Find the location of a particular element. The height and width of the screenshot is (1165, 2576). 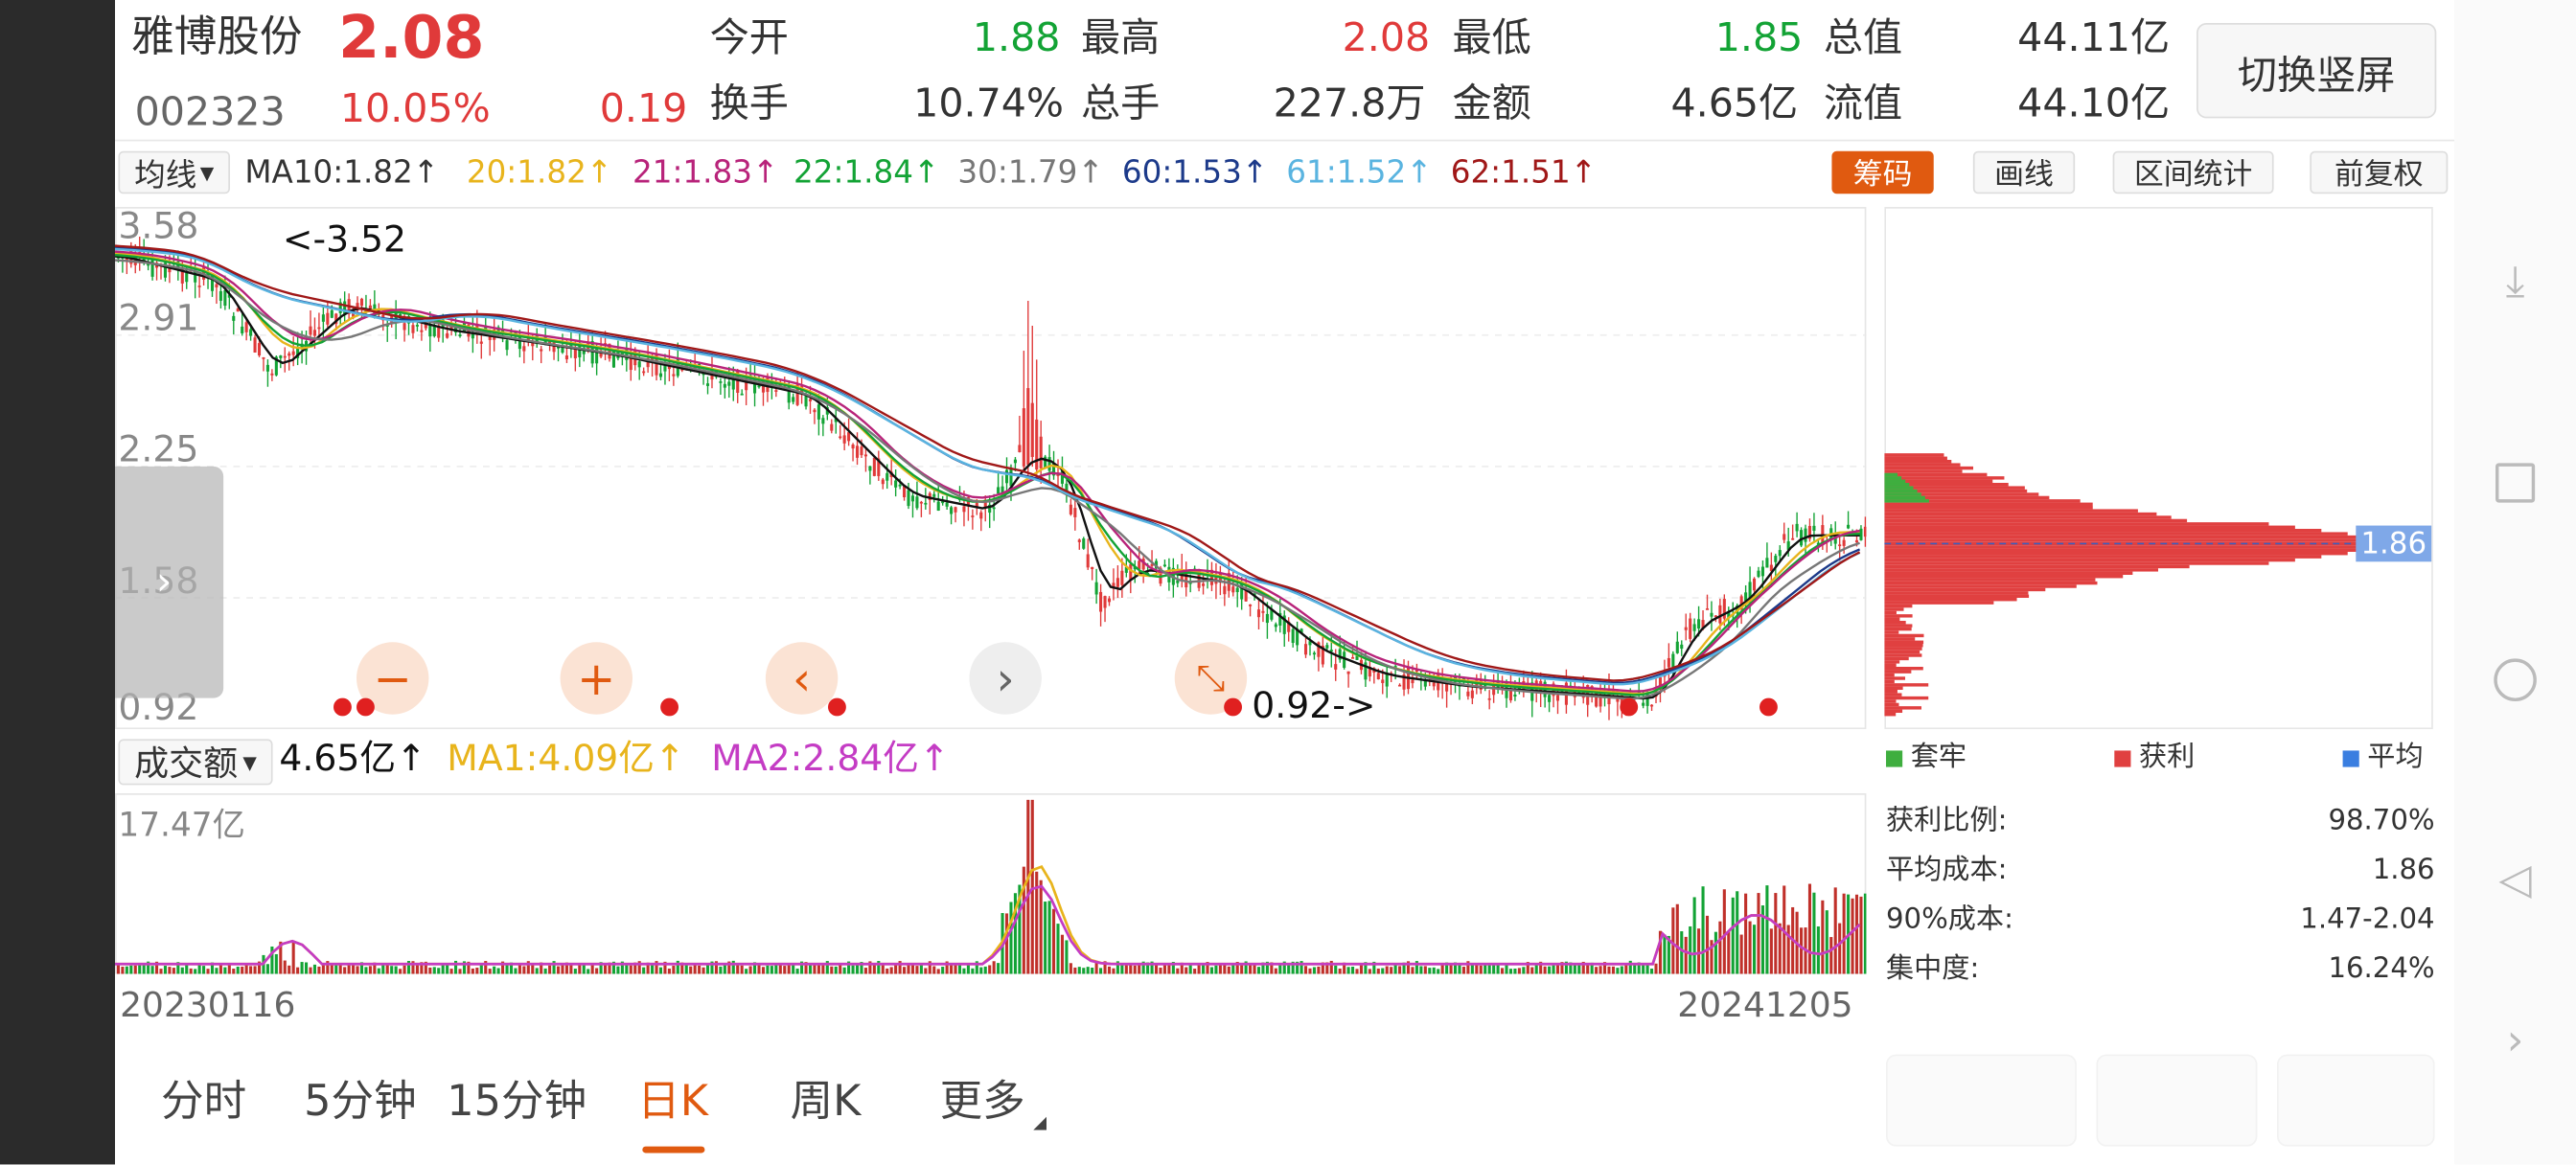

left-edge-bar is located at coordinates (58, 582).